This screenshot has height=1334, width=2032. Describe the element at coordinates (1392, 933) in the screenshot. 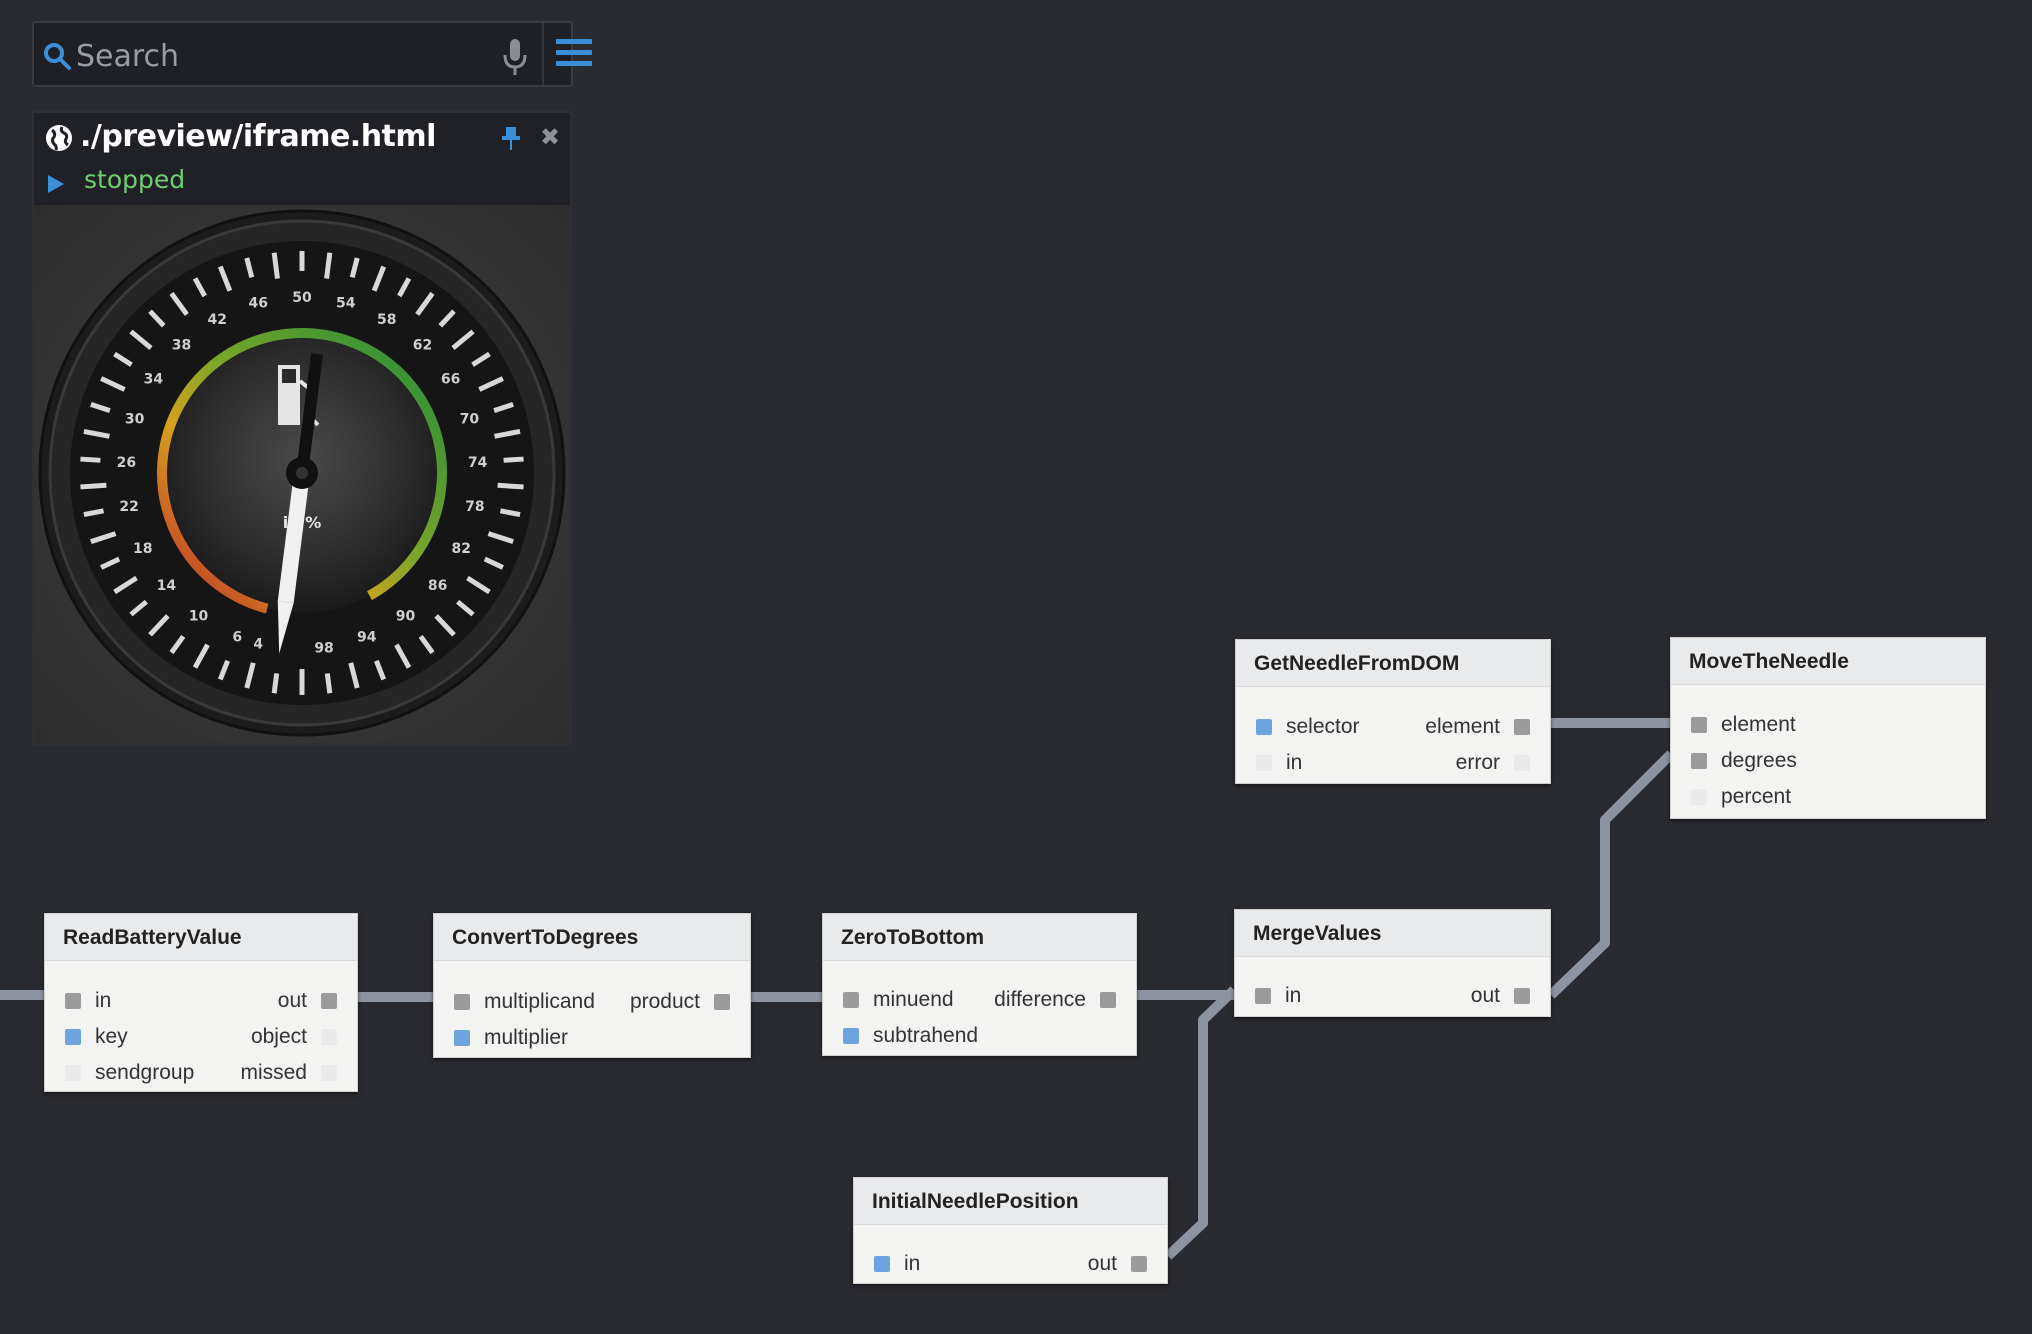

I see `node-title: MergeValues` at that location.